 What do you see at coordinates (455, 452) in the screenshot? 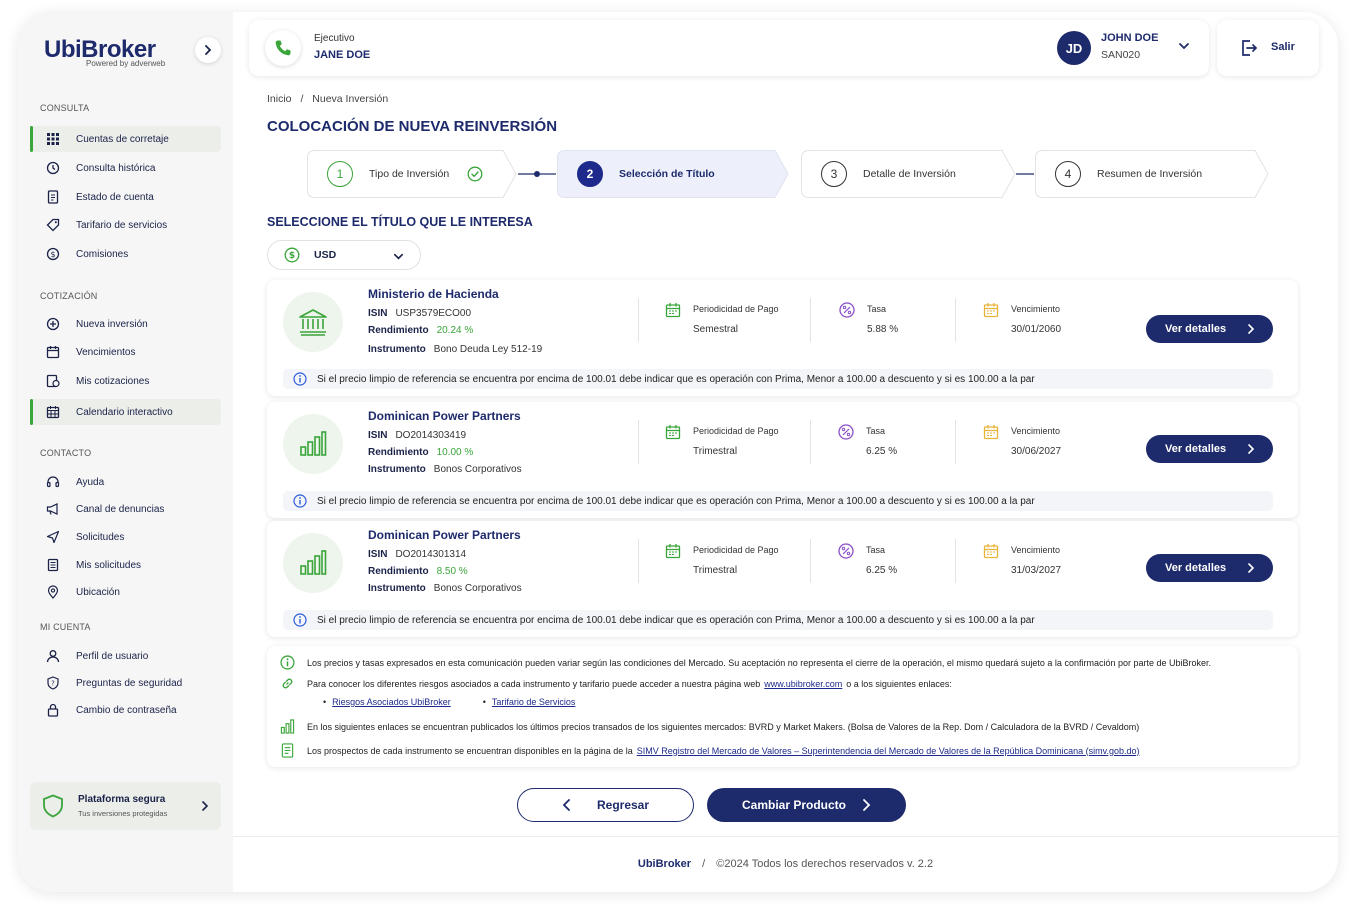
I see `rendimiento-value: 10.00 %` at bounding box center [455, 452].